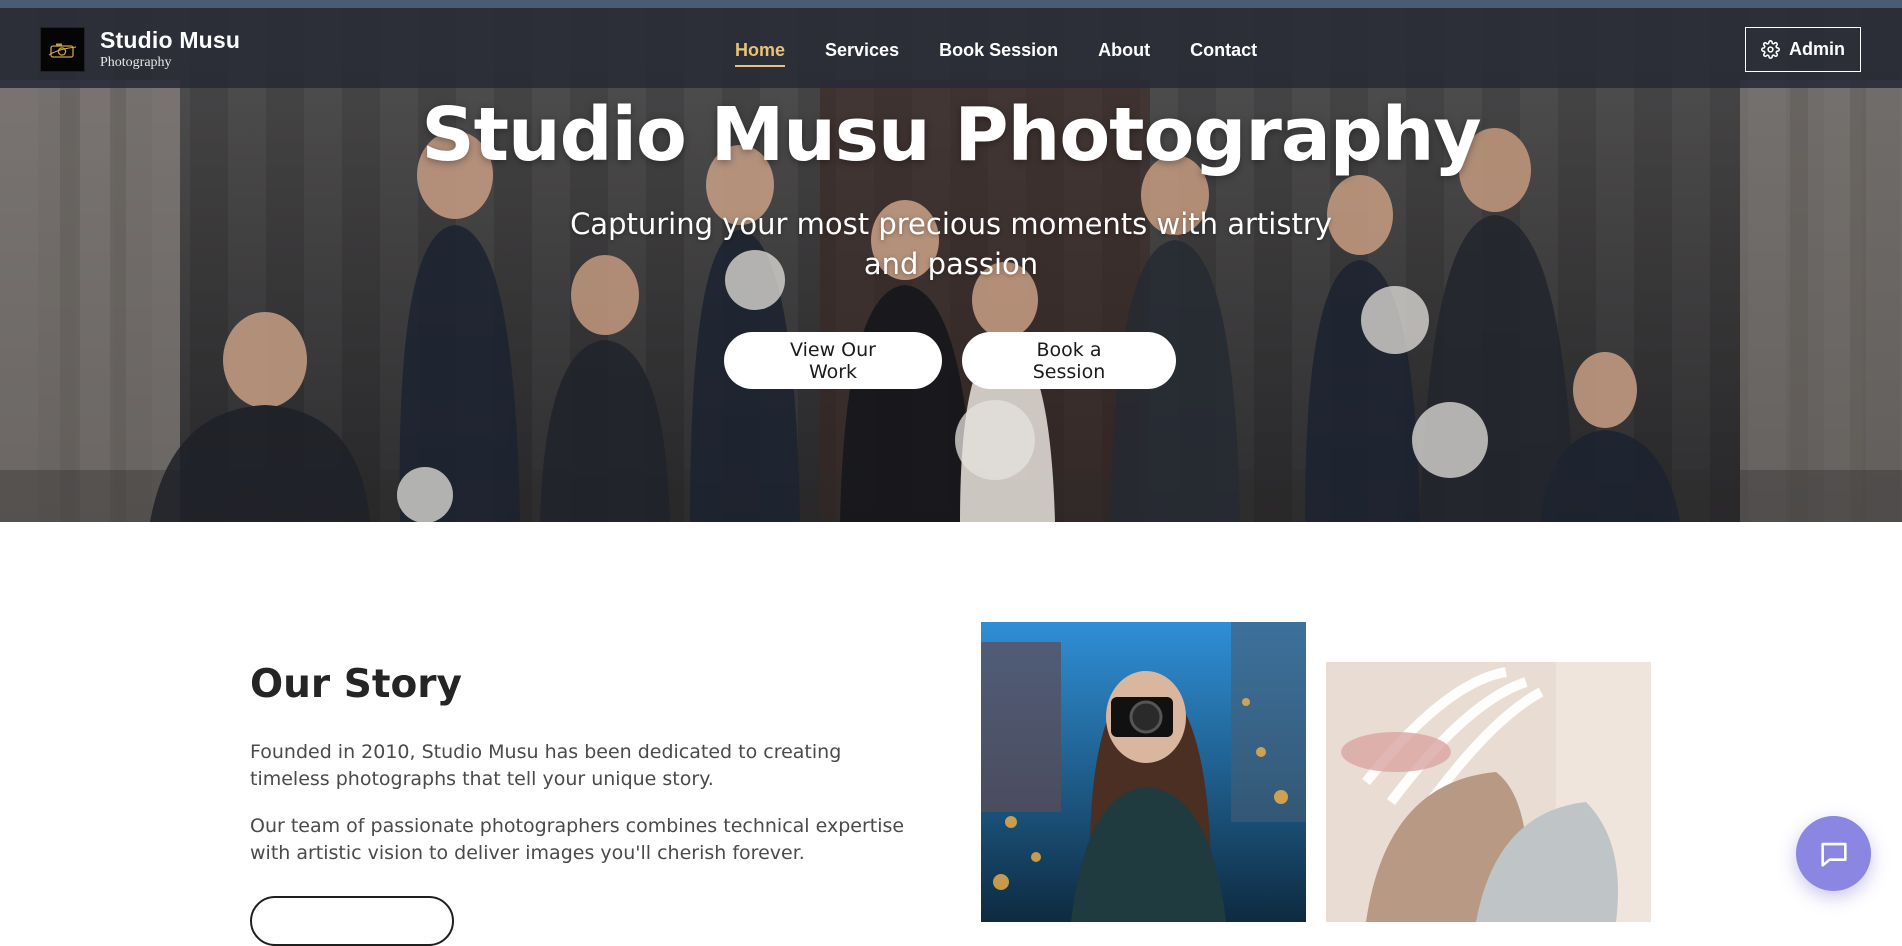  What do you see at coordinates (1817, 49) in the screenshot?
I see `admin-label: Admin` at bounding box center [1817, 49].